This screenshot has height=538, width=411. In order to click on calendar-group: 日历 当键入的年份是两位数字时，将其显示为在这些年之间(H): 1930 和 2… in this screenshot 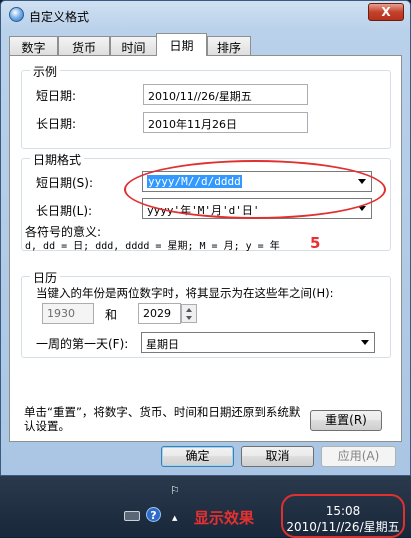, I will do `click(206, 313)`.